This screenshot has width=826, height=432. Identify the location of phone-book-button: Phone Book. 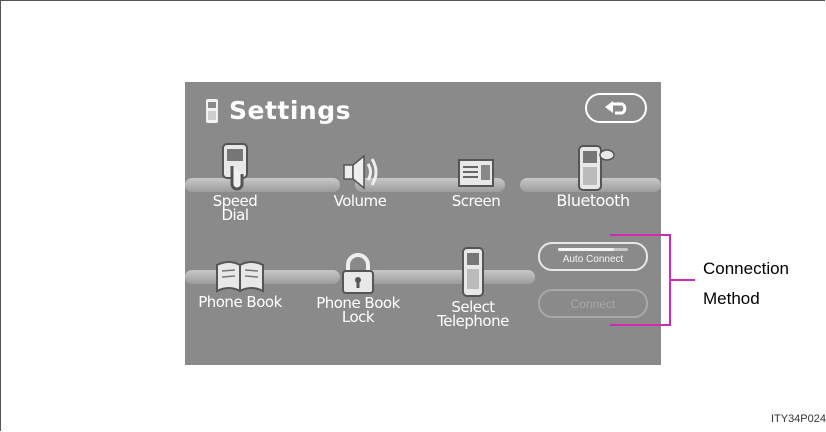
(240, 284).